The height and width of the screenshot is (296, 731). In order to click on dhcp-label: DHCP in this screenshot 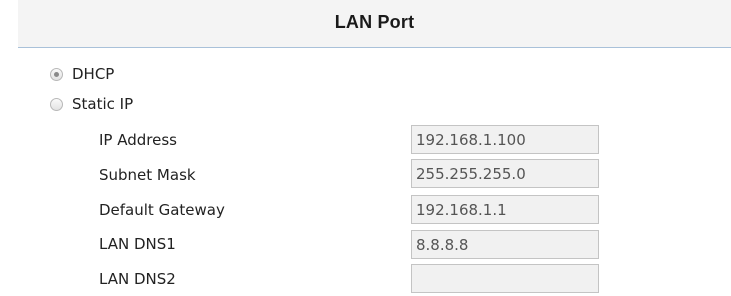, I will do `click(93, 74)`.